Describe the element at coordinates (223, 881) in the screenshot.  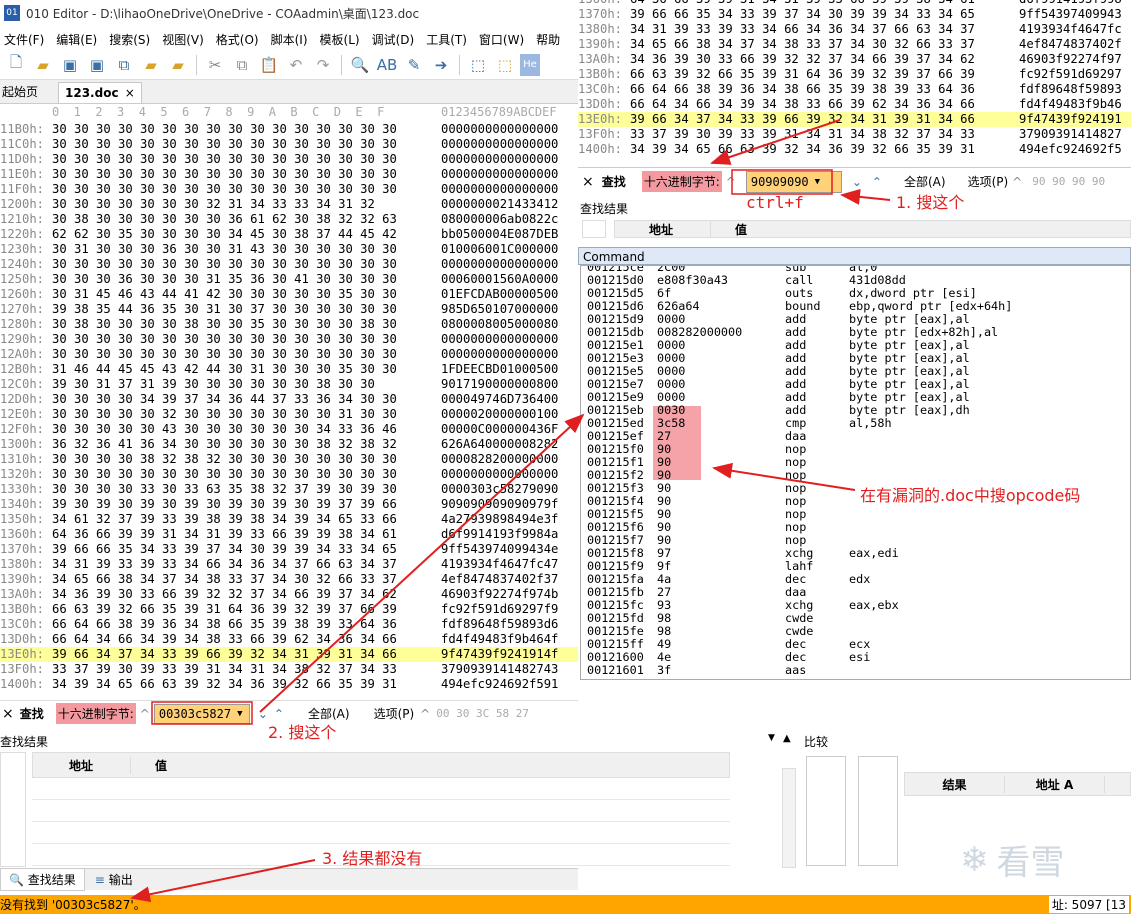
I see `arrow-to-status` at that location.